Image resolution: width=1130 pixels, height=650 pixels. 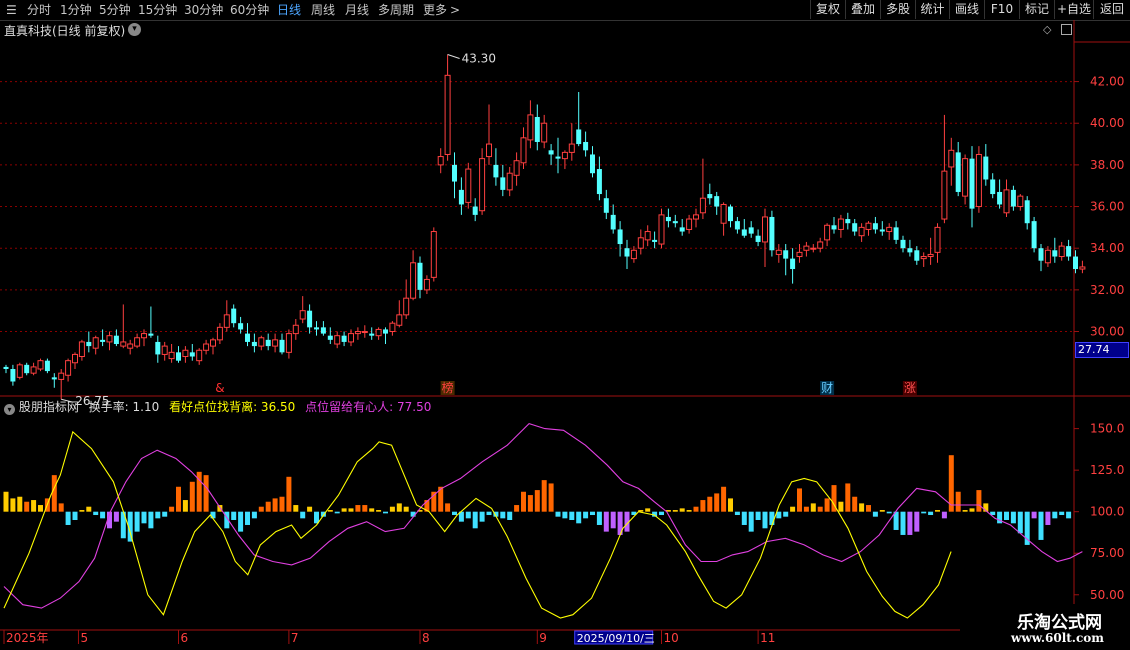 What do you see at coordinates (671, 638) in the screenshot?
I see `date-tick-label: 10` at bounding box center [671, 638].